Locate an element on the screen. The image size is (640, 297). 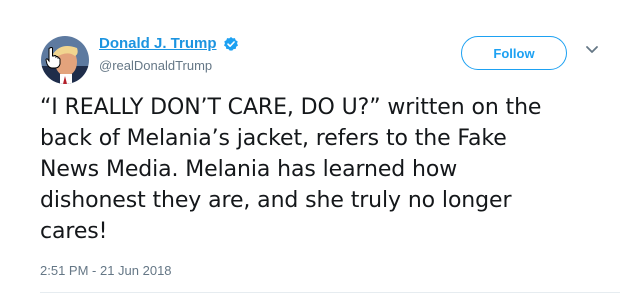
divider is located at coordinates (330, 292).